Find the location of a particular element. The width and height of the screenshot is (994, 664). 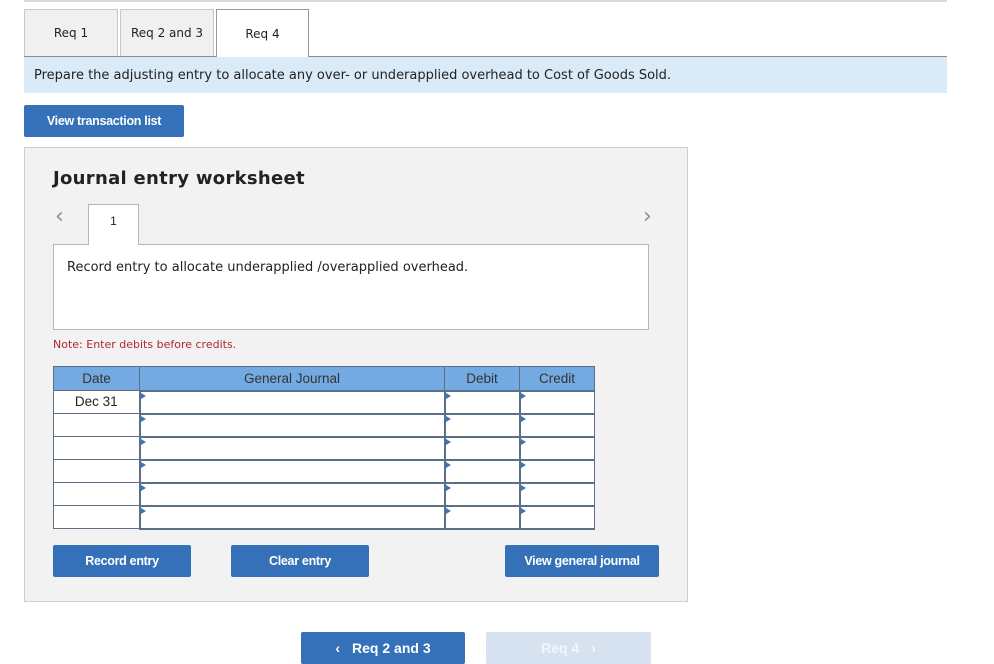

requirement-tabs: Req 1 Req 2 and 3 Req 4 is located at coordinates (485, 33).